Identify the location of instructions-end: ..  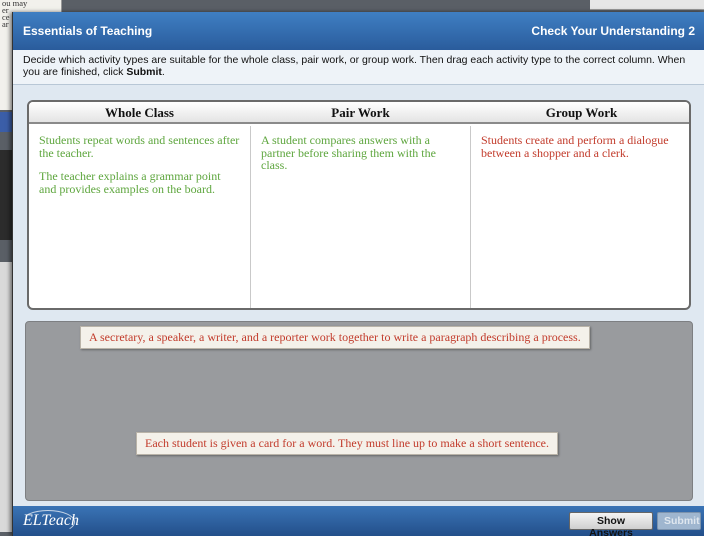
(163, 72).